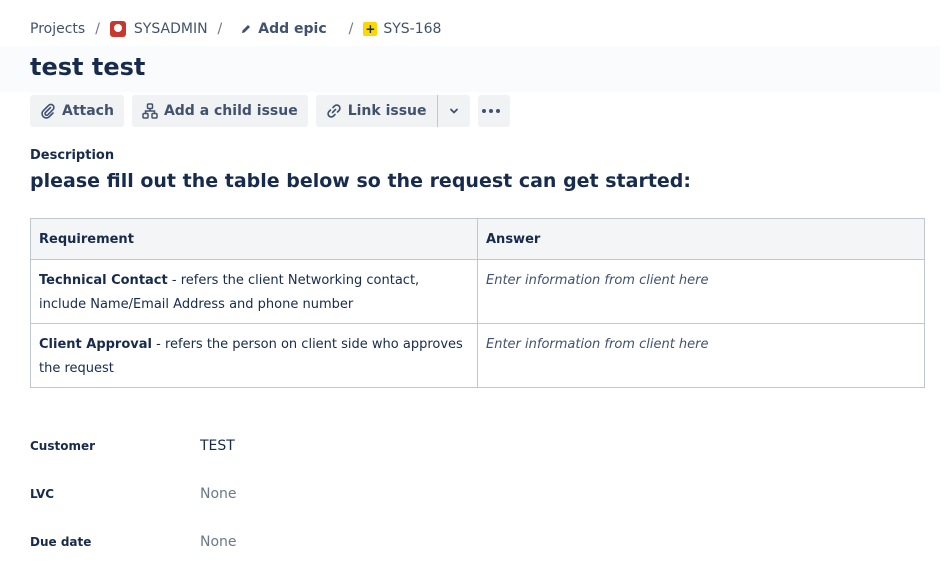  What do you see at coordinates (87, 67) in the screenshot?
I see `issue-title: test test` at bounding box center [87, 67].